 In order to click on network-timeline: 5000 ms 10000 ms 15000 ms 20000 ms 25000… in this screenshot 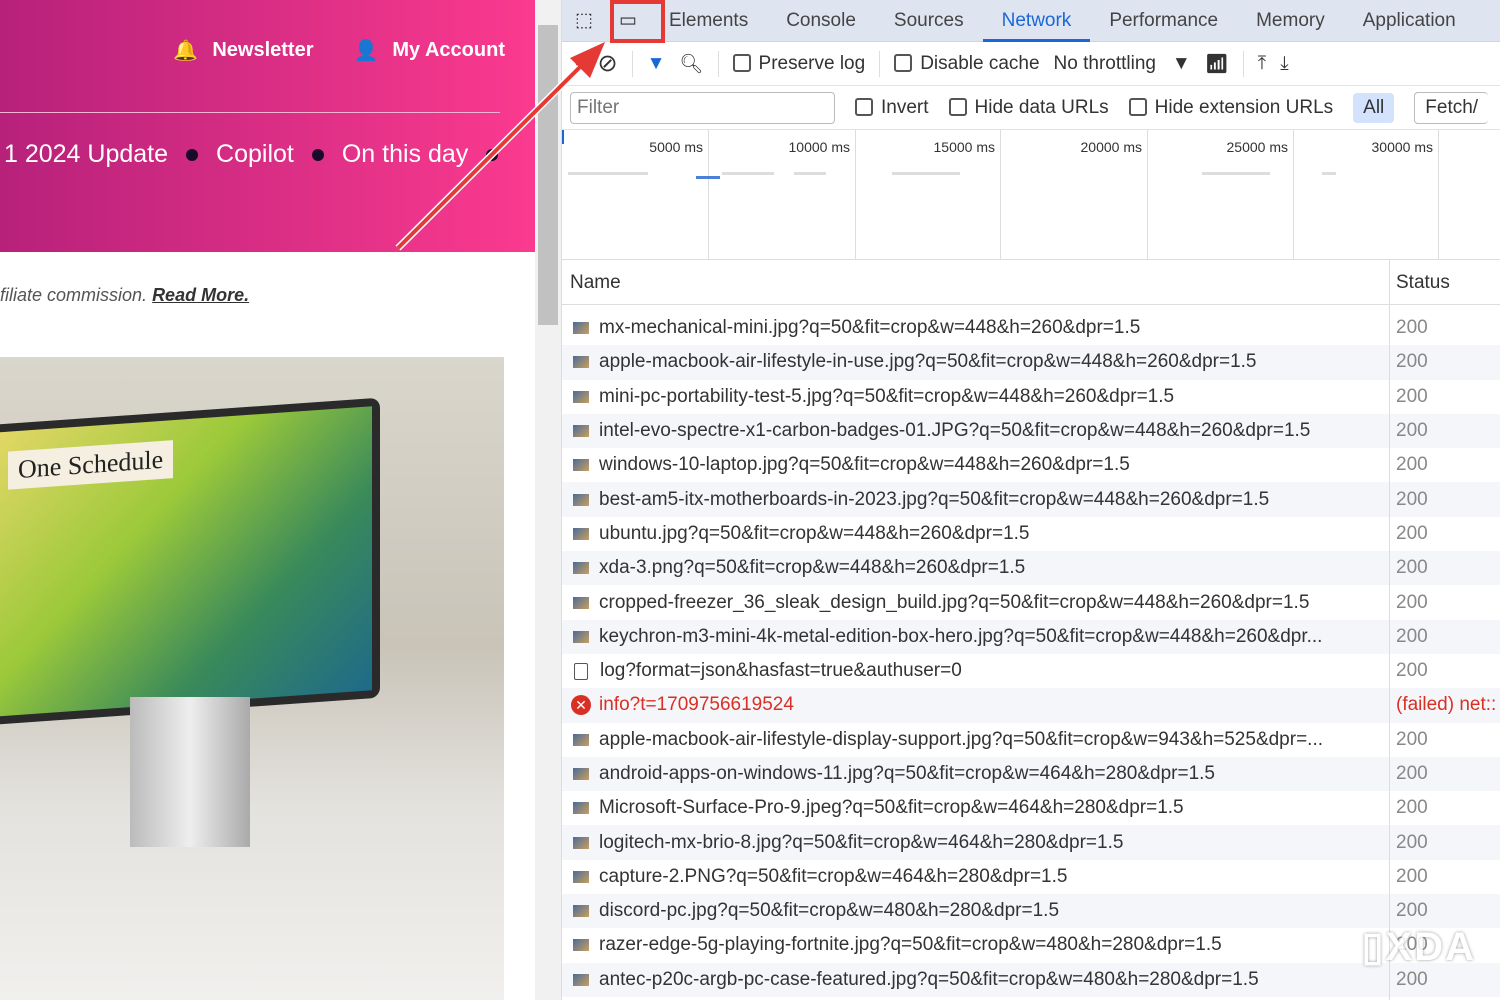, I will do `click(1031, 195)`.